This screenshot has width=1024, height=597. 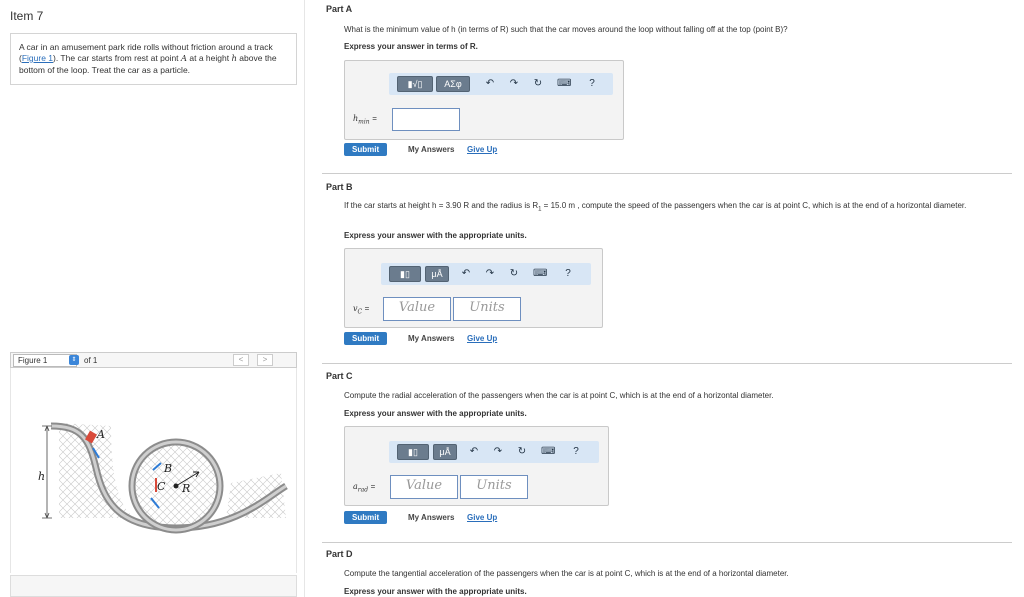 What do you see at coordinates (74, 360) in the screenshot?
I see `chevron-updown-icon: ⇕` at bounding box center [74, 360].